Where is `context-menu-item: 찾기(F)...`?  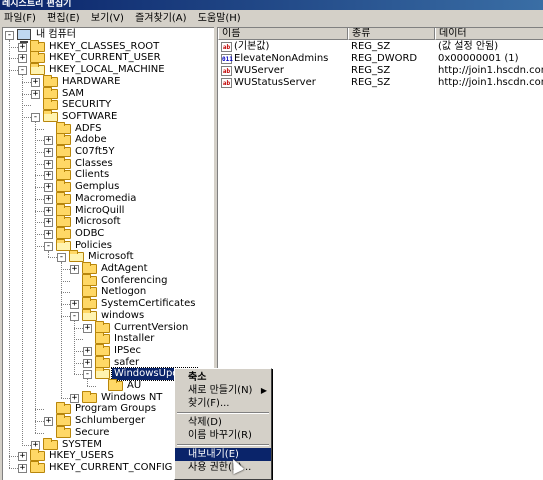
context-menu-item: 찾기(F)... is located at coordinates (223, 403).